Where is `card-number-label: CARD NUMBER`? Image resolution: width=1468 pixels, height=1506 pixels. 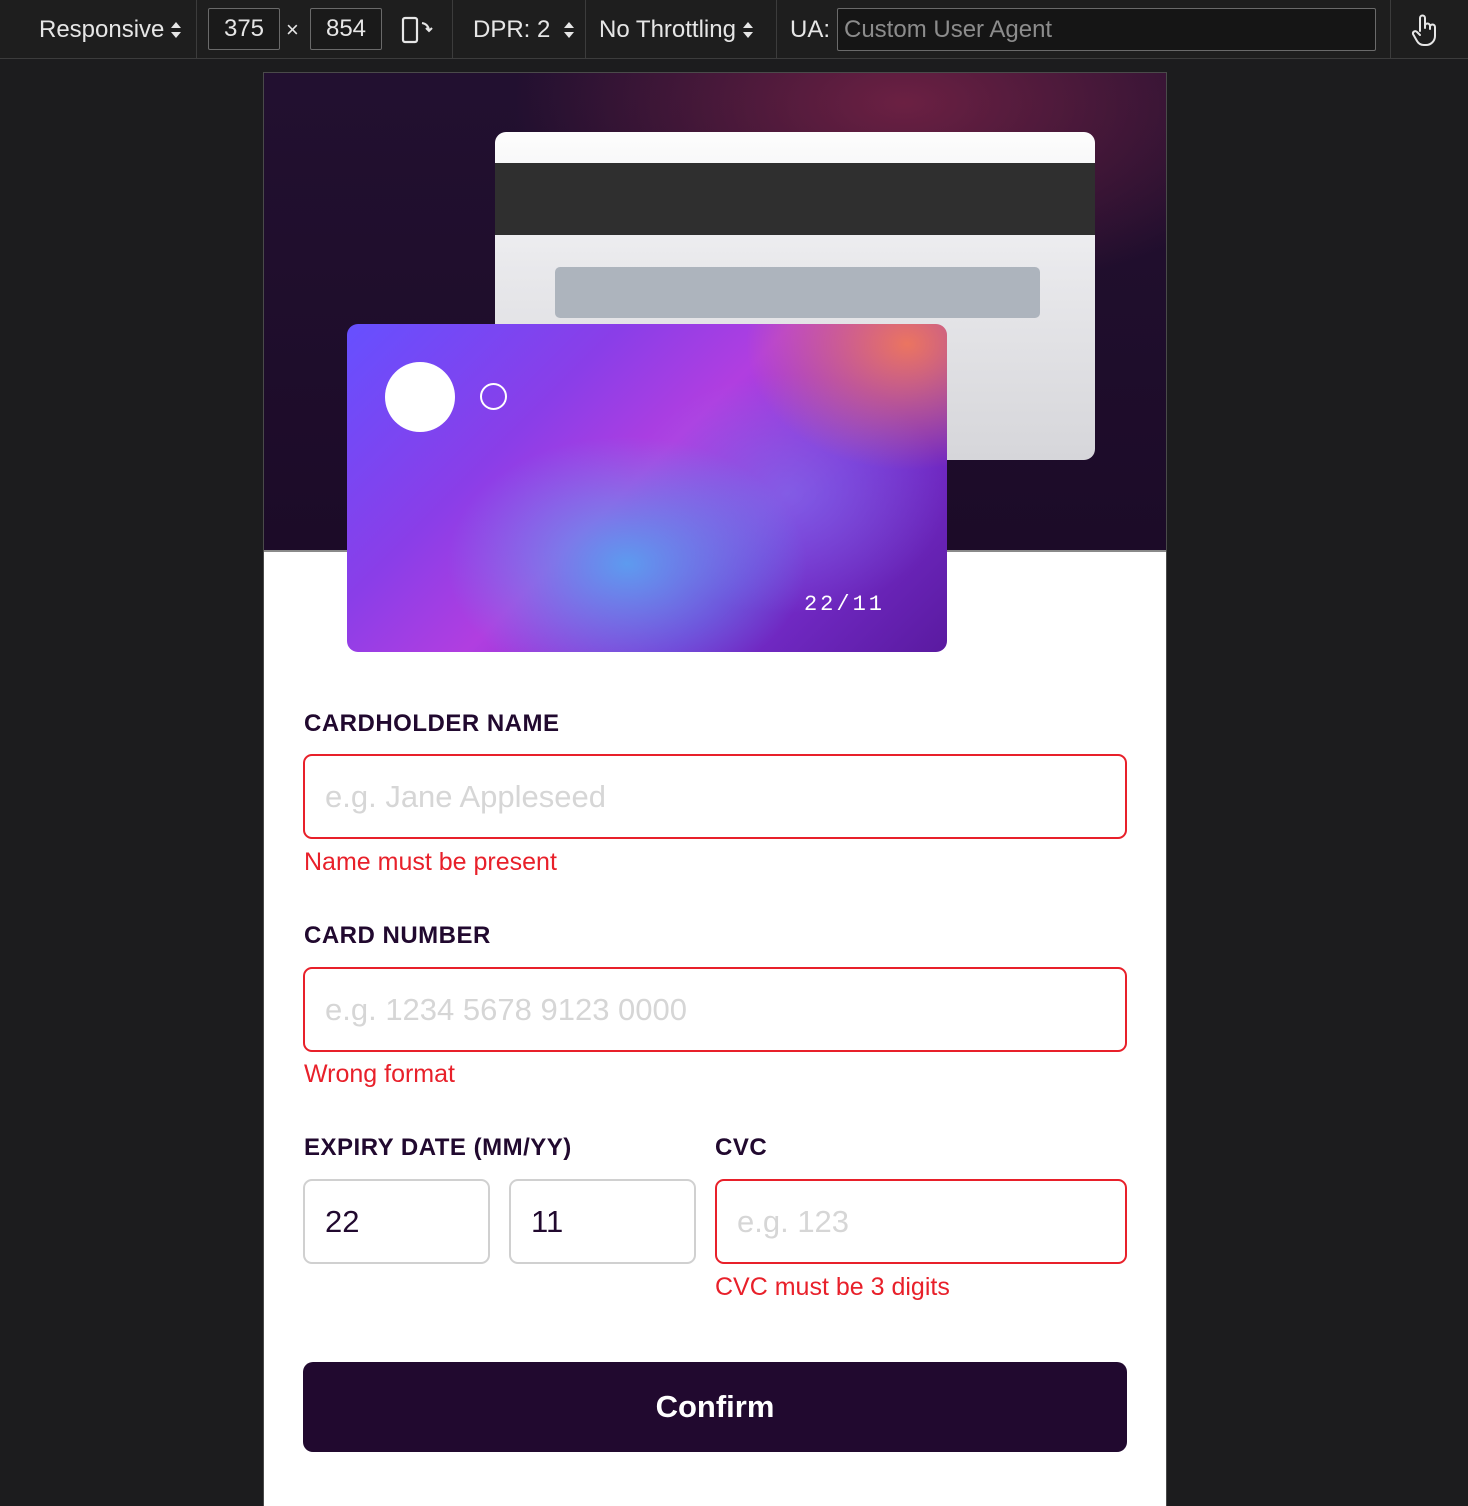
card-number-label: CARD NUMBER is located at coordinates (397, 935).